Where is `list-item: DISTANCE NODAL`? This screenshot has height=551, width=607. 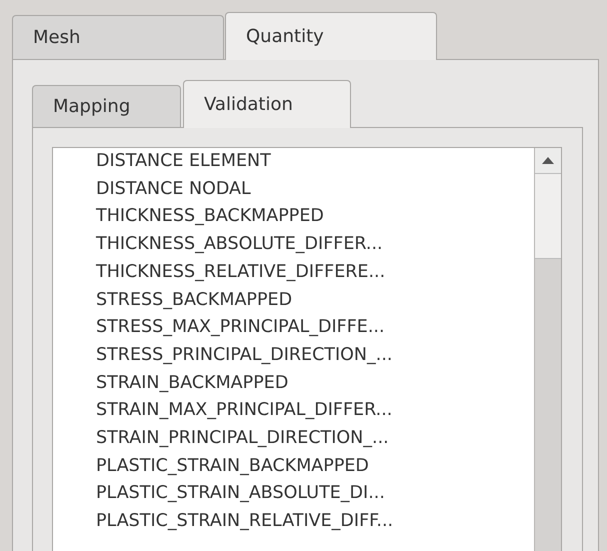 list-item: DISTANCE NODAL is located at coordinates (315, 190).